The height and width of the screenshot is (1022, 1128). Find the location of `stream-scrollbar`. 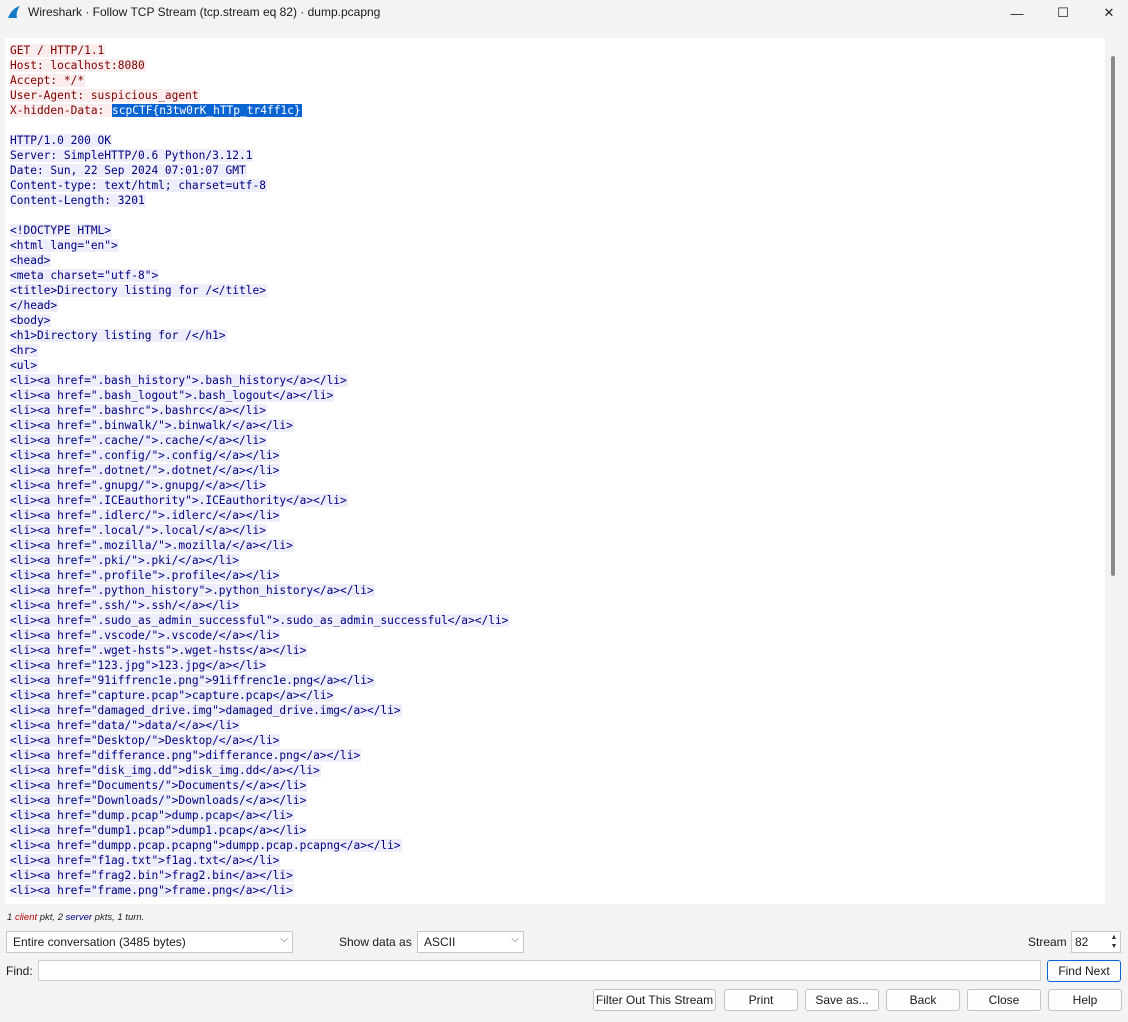

stream-scrollbar is located at coordinates (1113, 471).